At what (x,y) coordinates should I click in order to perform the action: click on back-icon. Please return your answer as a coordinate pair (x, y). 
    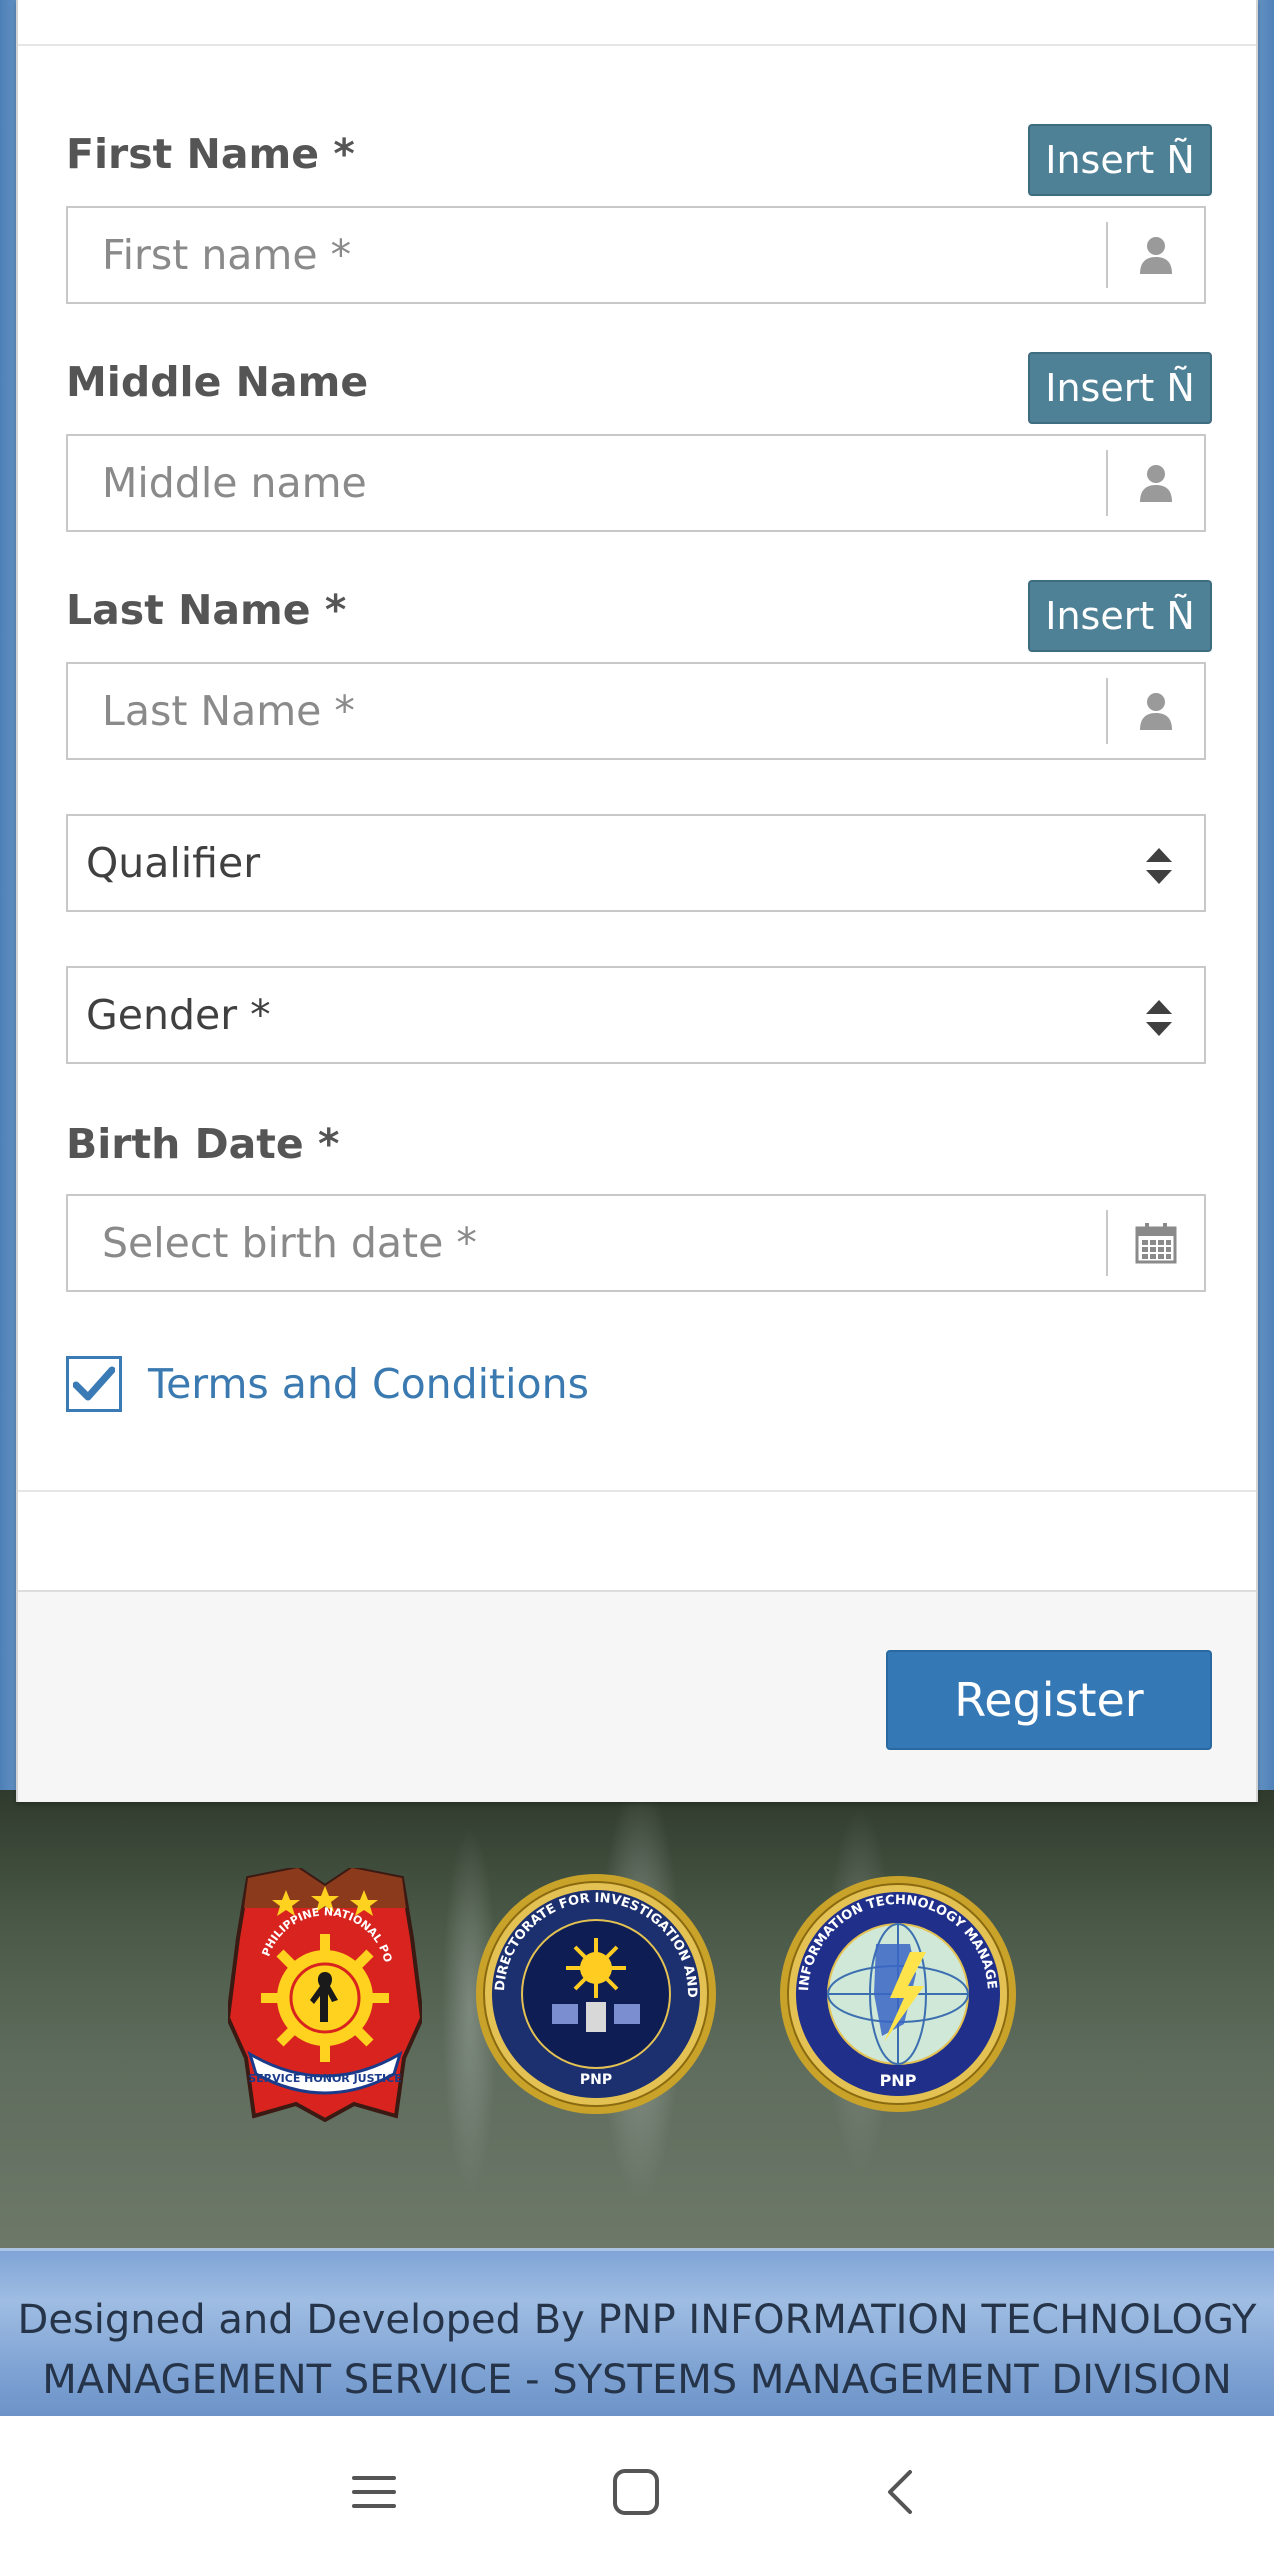
    Looking at the image, I should click on (900, 2492).